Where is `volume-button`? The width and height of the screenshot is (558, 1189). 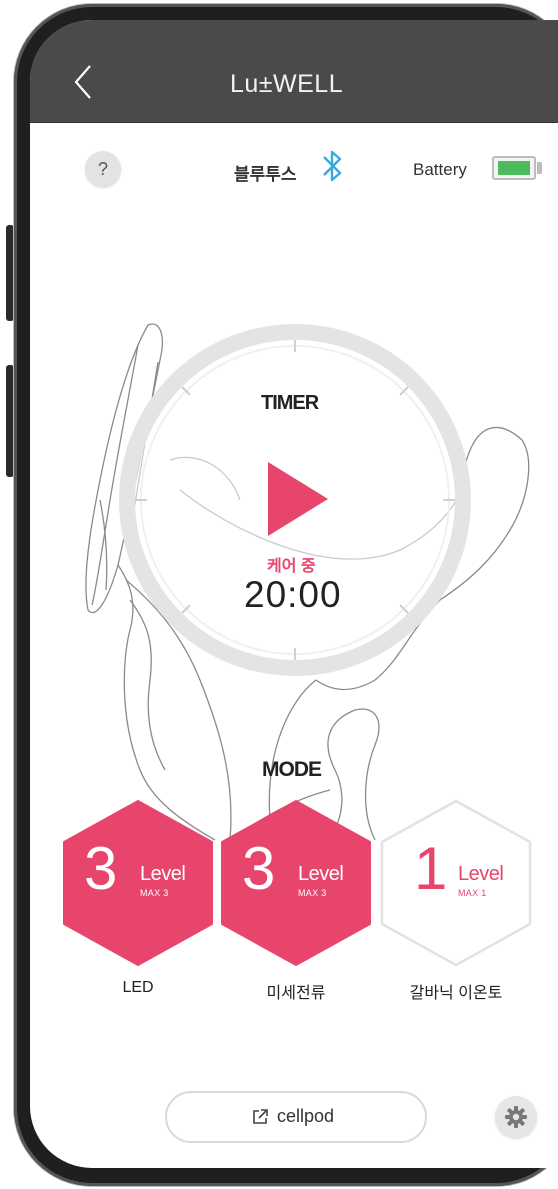 volume-button is located at coordinates (10, 273).